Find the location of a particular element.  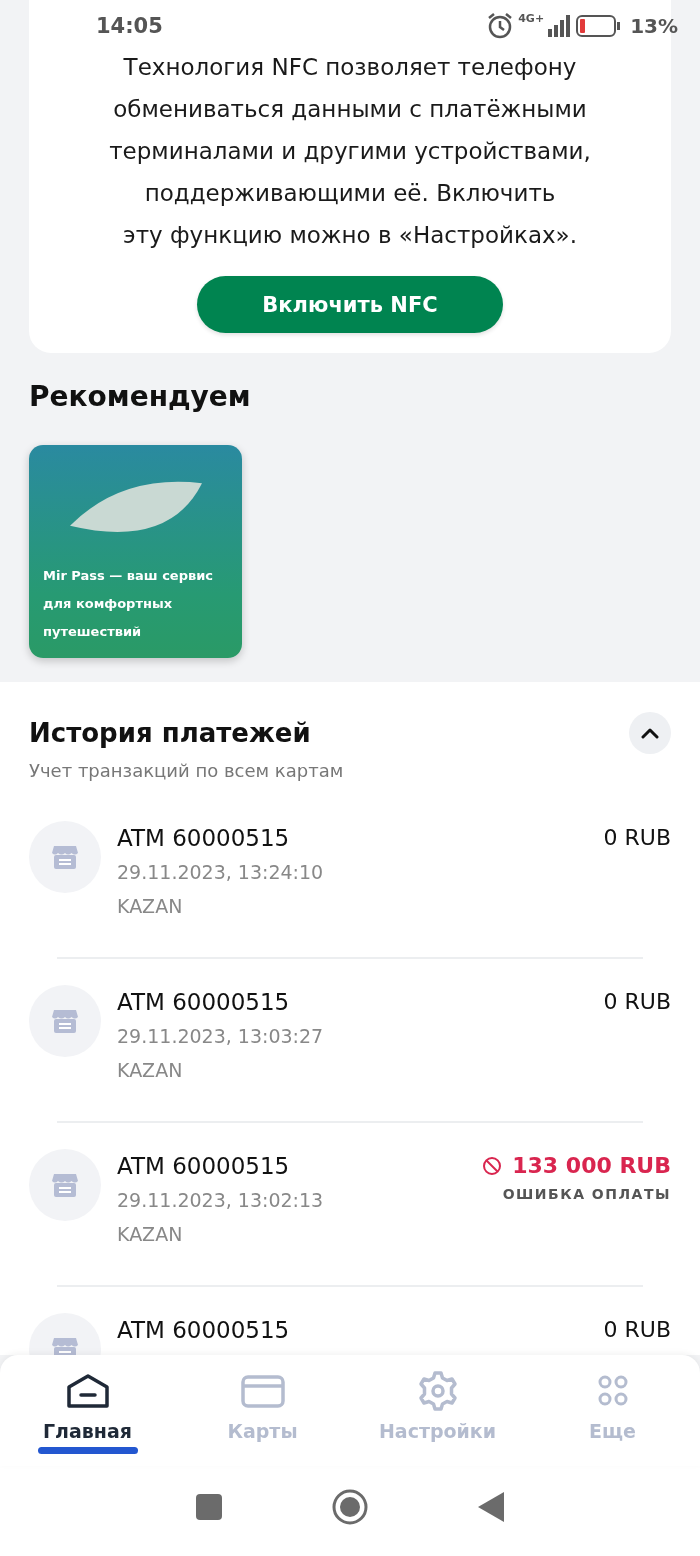

enable-nfc-button: Включить NFC is located at coordinates (350, 304).